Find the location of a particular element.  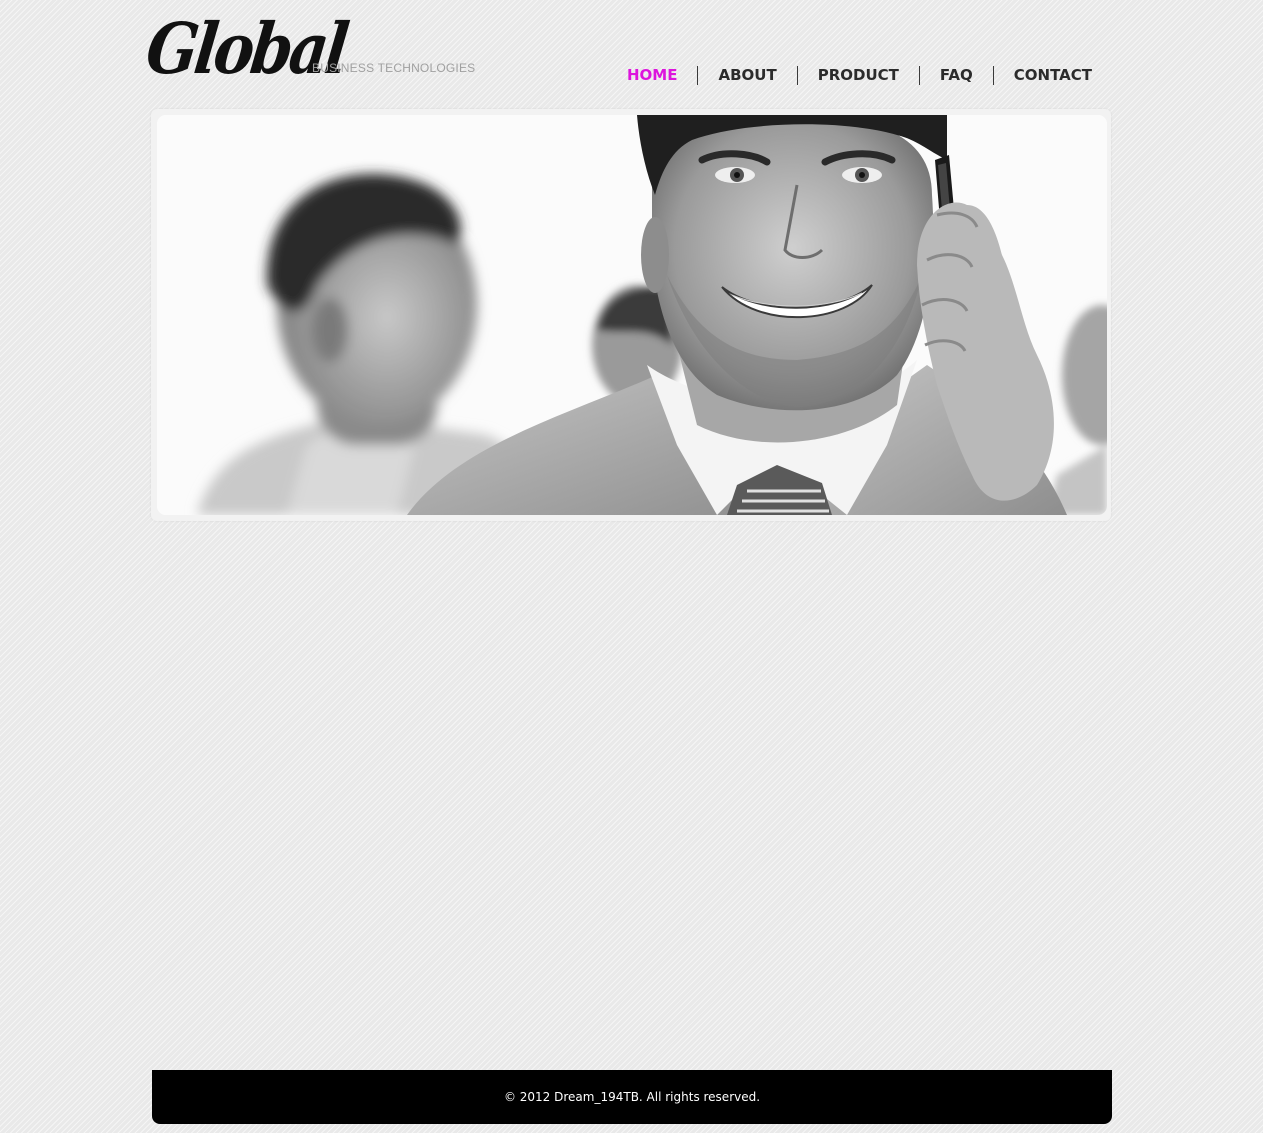

site-logo: Global BUSINESS TECHNOLOGIES is located at coordinates (312, 48).